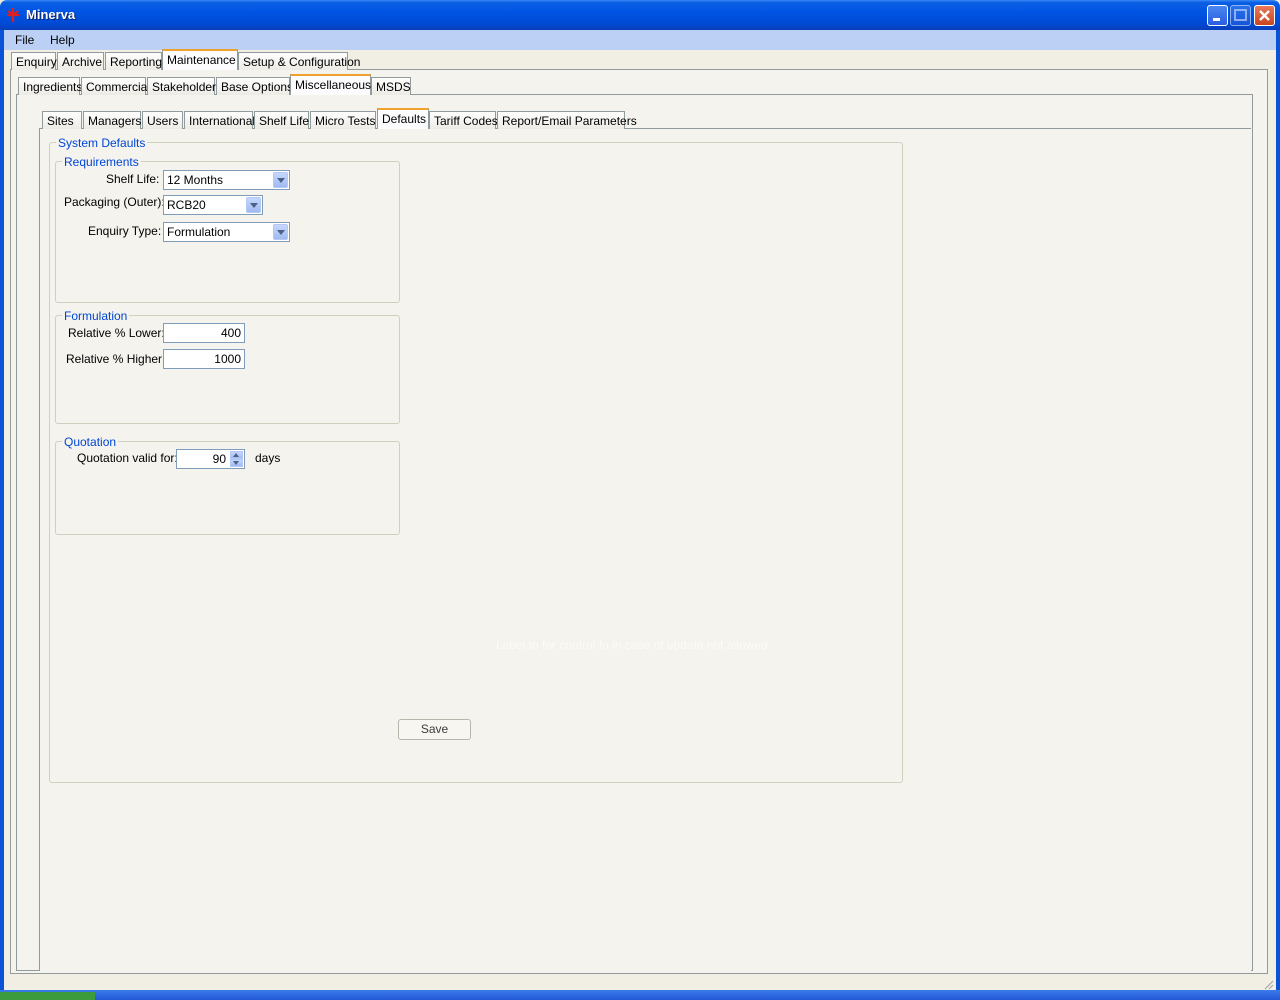 The image size is (1280, 1000). Describe the element at coordinates (210, 459) in the screenshot. I see `quotation-valid-stepper: 90` at that location.